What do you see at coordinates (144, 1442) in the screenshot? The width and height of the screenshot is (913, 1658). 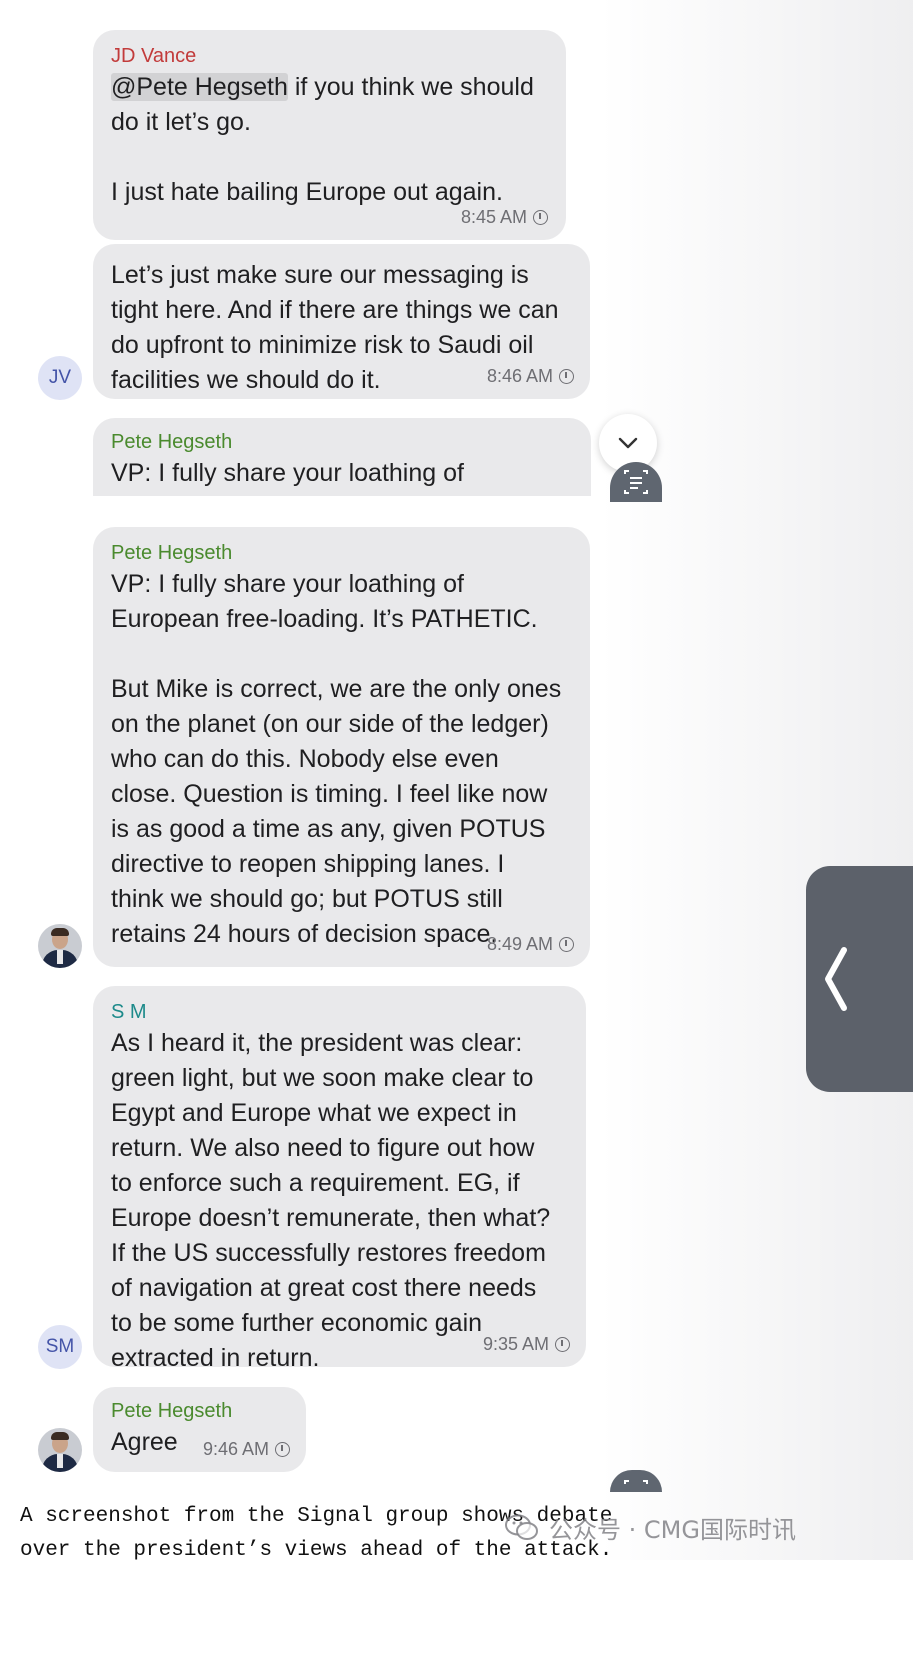 I see `message-text: Agree` at bounding box center [144, 1442].